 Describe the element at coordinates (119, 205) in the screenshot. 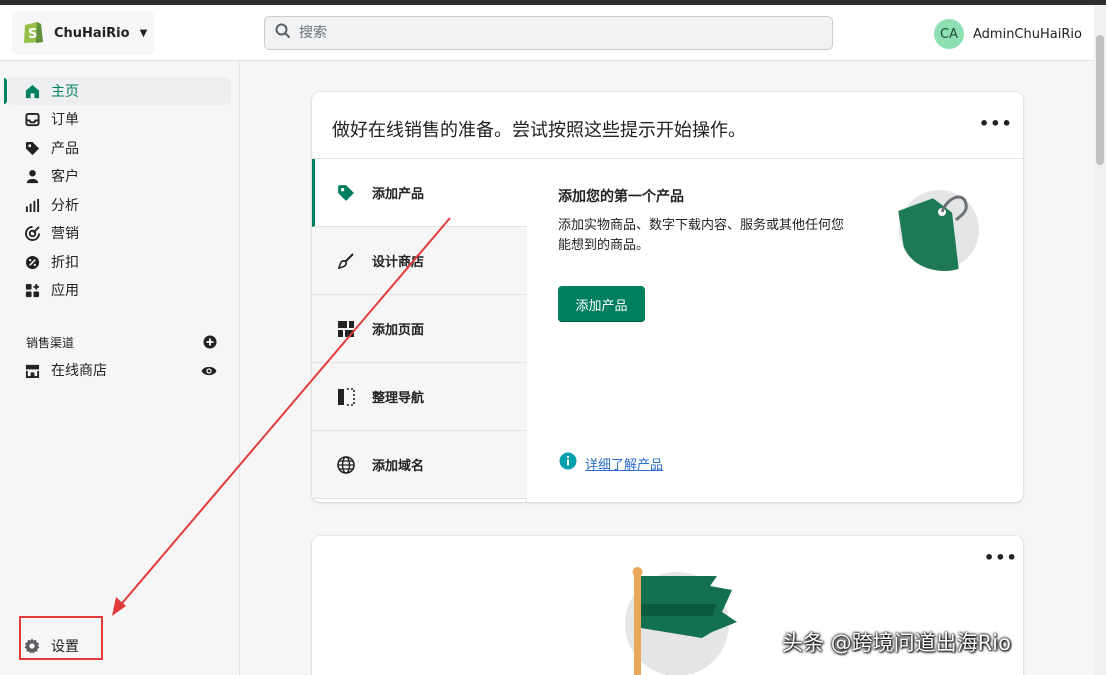

I see `sidebar-item-analytics: 分析` at that location.